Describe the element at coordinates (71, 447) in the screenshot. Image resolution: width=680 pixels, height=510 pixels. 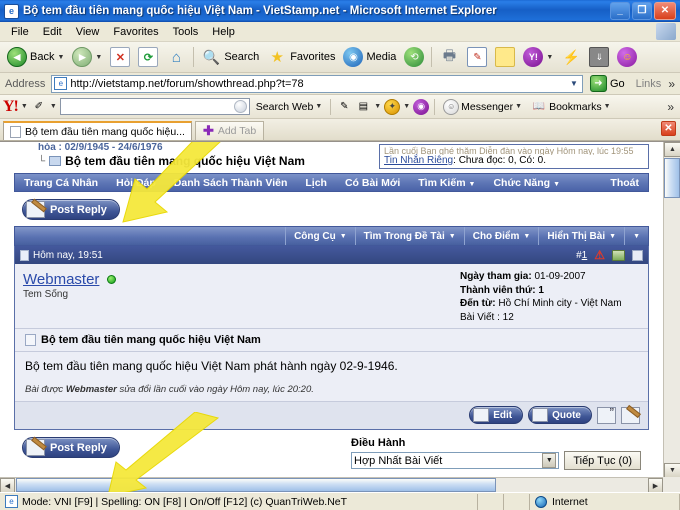
I see `post-reply-button-bottom: Post Reply` at that location.